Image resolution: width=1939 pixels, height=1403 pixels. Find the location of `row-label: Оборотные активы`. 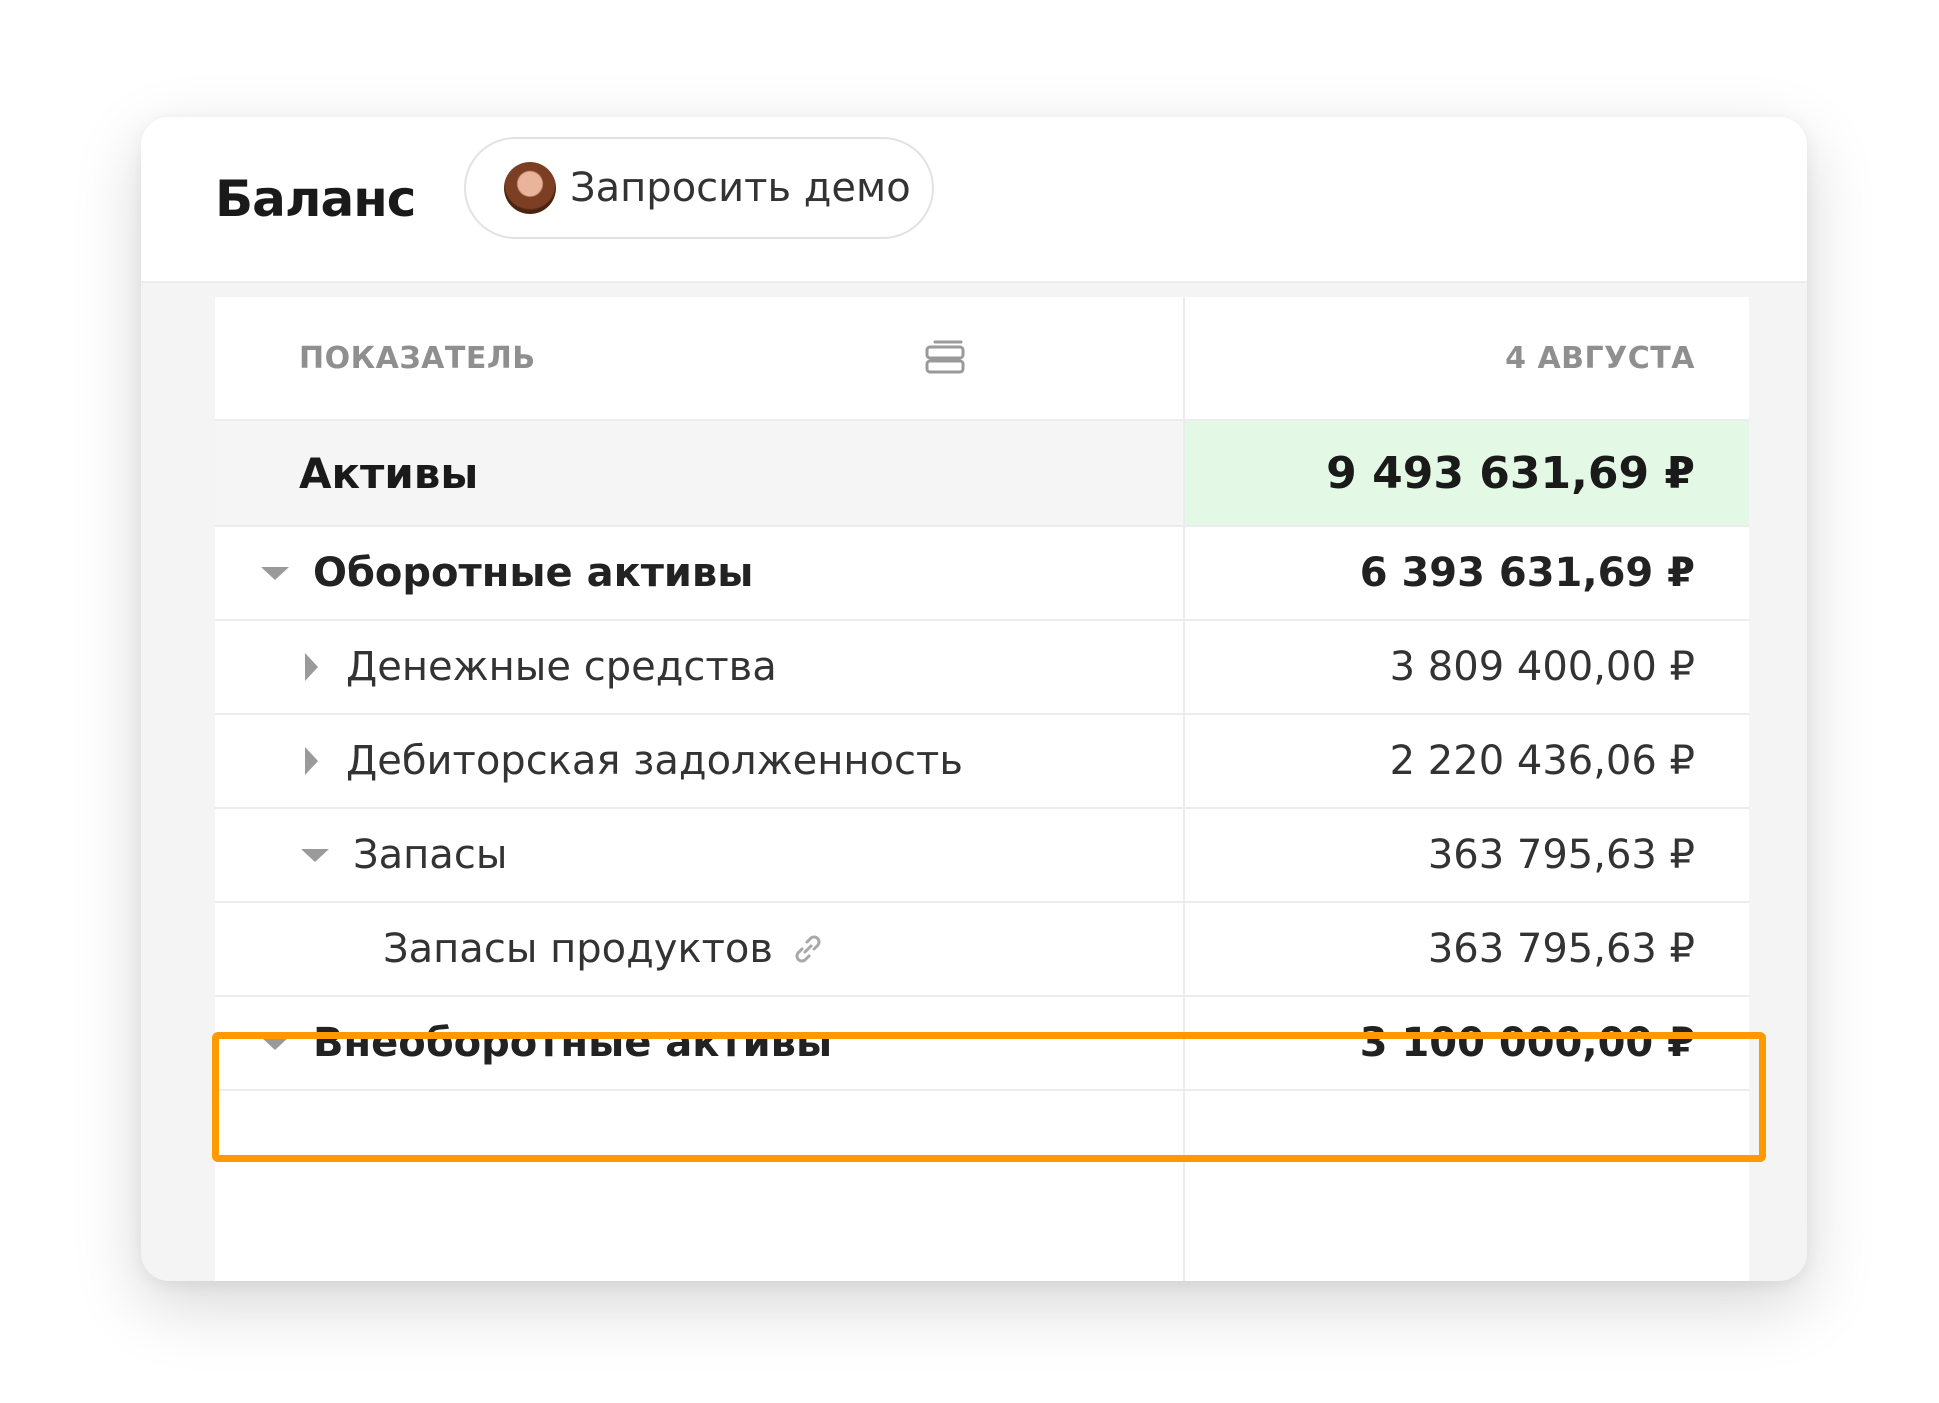

row-label: Оборотные активы is located at coordinates (533, 573).